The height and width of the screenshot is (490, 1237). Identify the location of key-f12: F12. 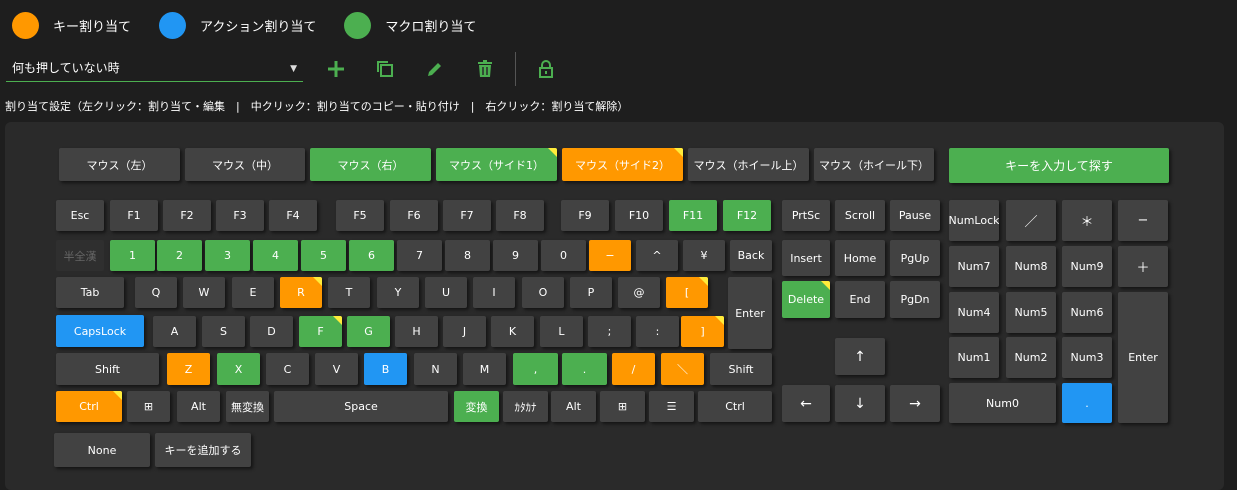
(747, 215).